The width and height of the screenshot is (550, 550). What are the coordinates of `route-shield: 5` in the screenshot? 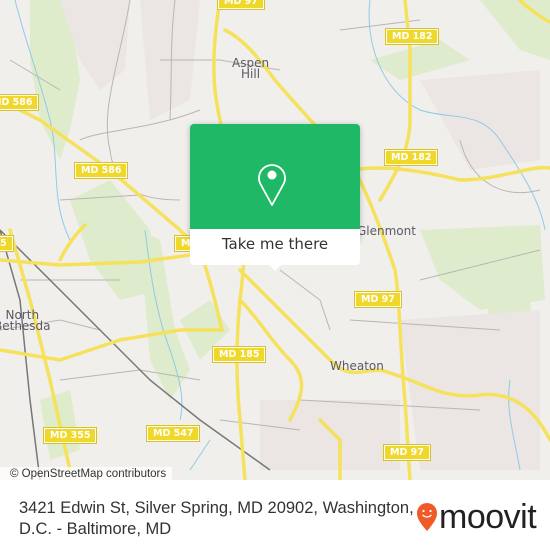 It's located at (7, 243).